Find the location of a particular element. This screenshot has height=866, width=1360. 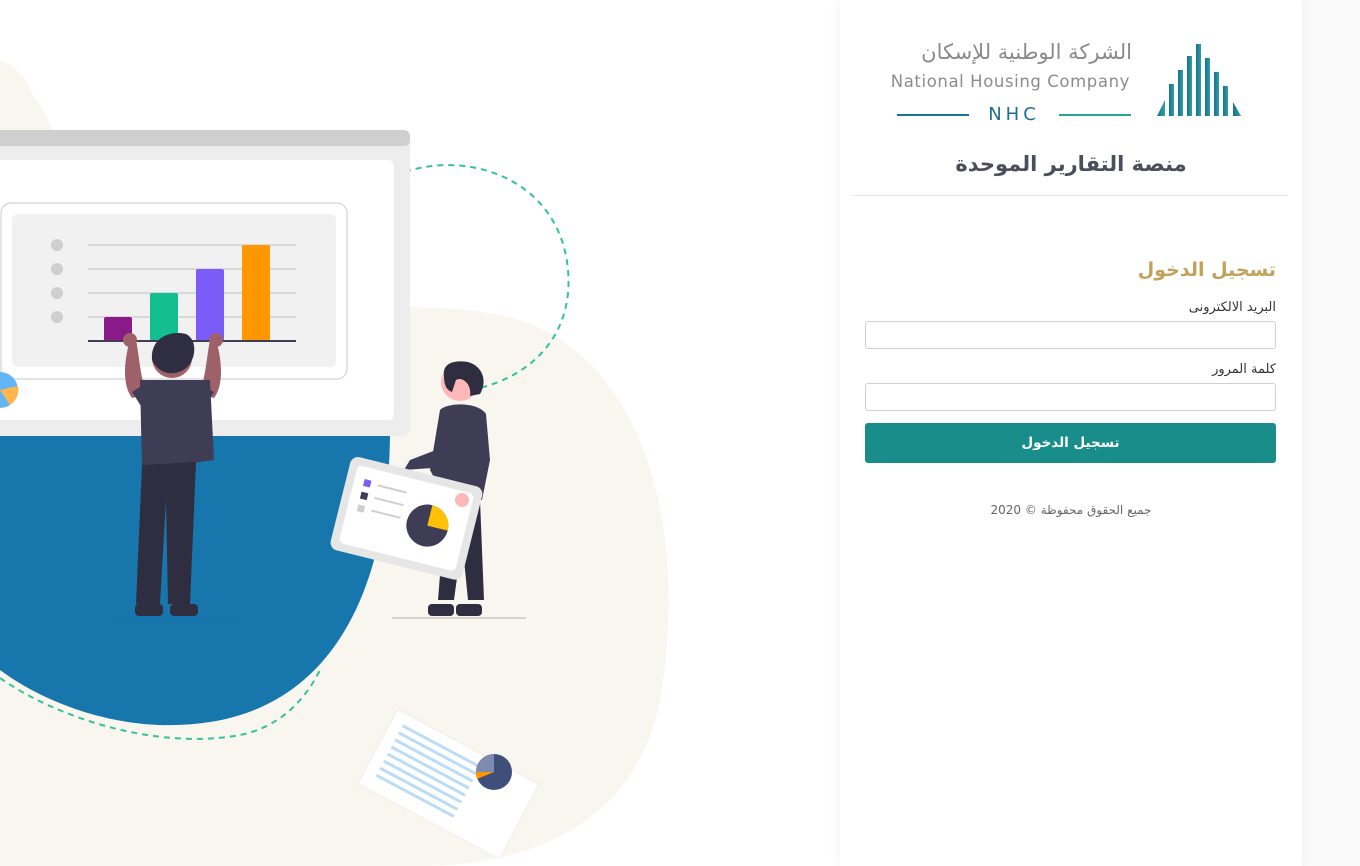

divider is located at coordinates (1070, 195).